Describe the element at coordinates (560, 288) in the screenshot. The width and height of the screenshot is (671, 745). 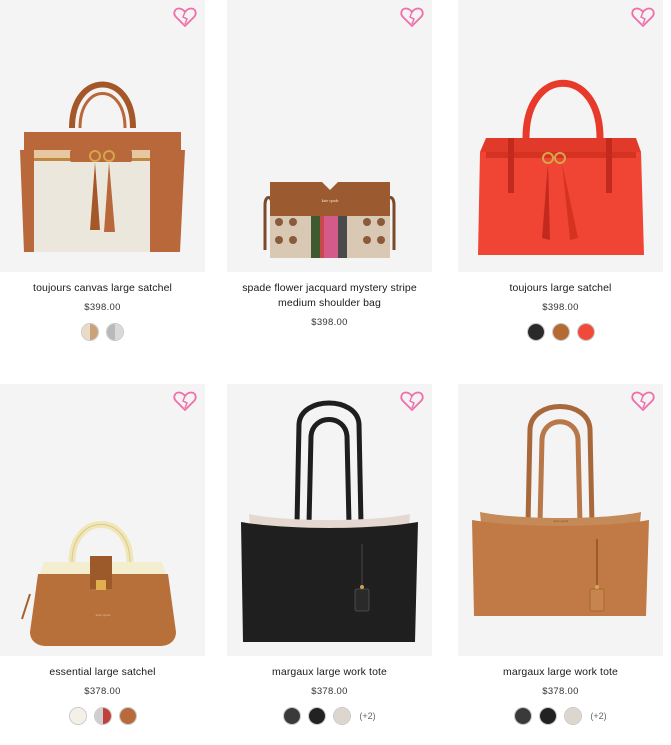
I see `product-name: toujours large satchel` at that location.